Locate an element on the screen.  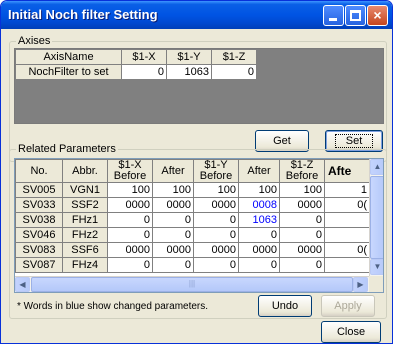
param-abbr-cell: SSF6 is located at coordinates (85, 250).